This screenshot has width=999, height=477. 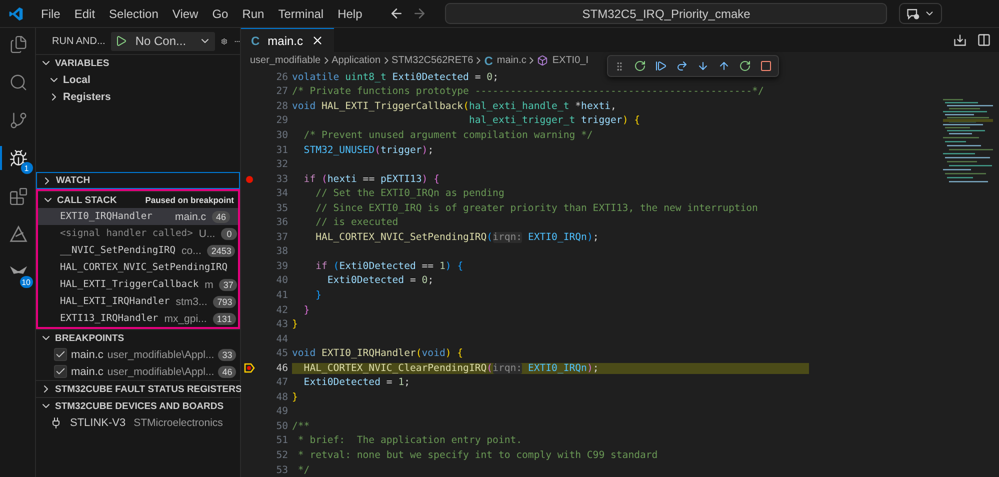 What do you see at coordinates (682, 66) in the screenshot?
I see `step-over-icon` at bounding box center [682, 66].